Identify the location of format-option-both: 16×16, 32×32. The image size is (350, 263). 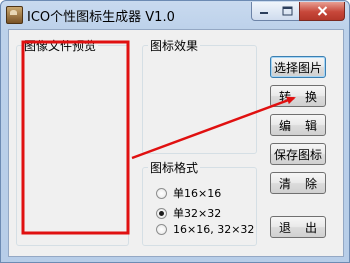
(205, 229).